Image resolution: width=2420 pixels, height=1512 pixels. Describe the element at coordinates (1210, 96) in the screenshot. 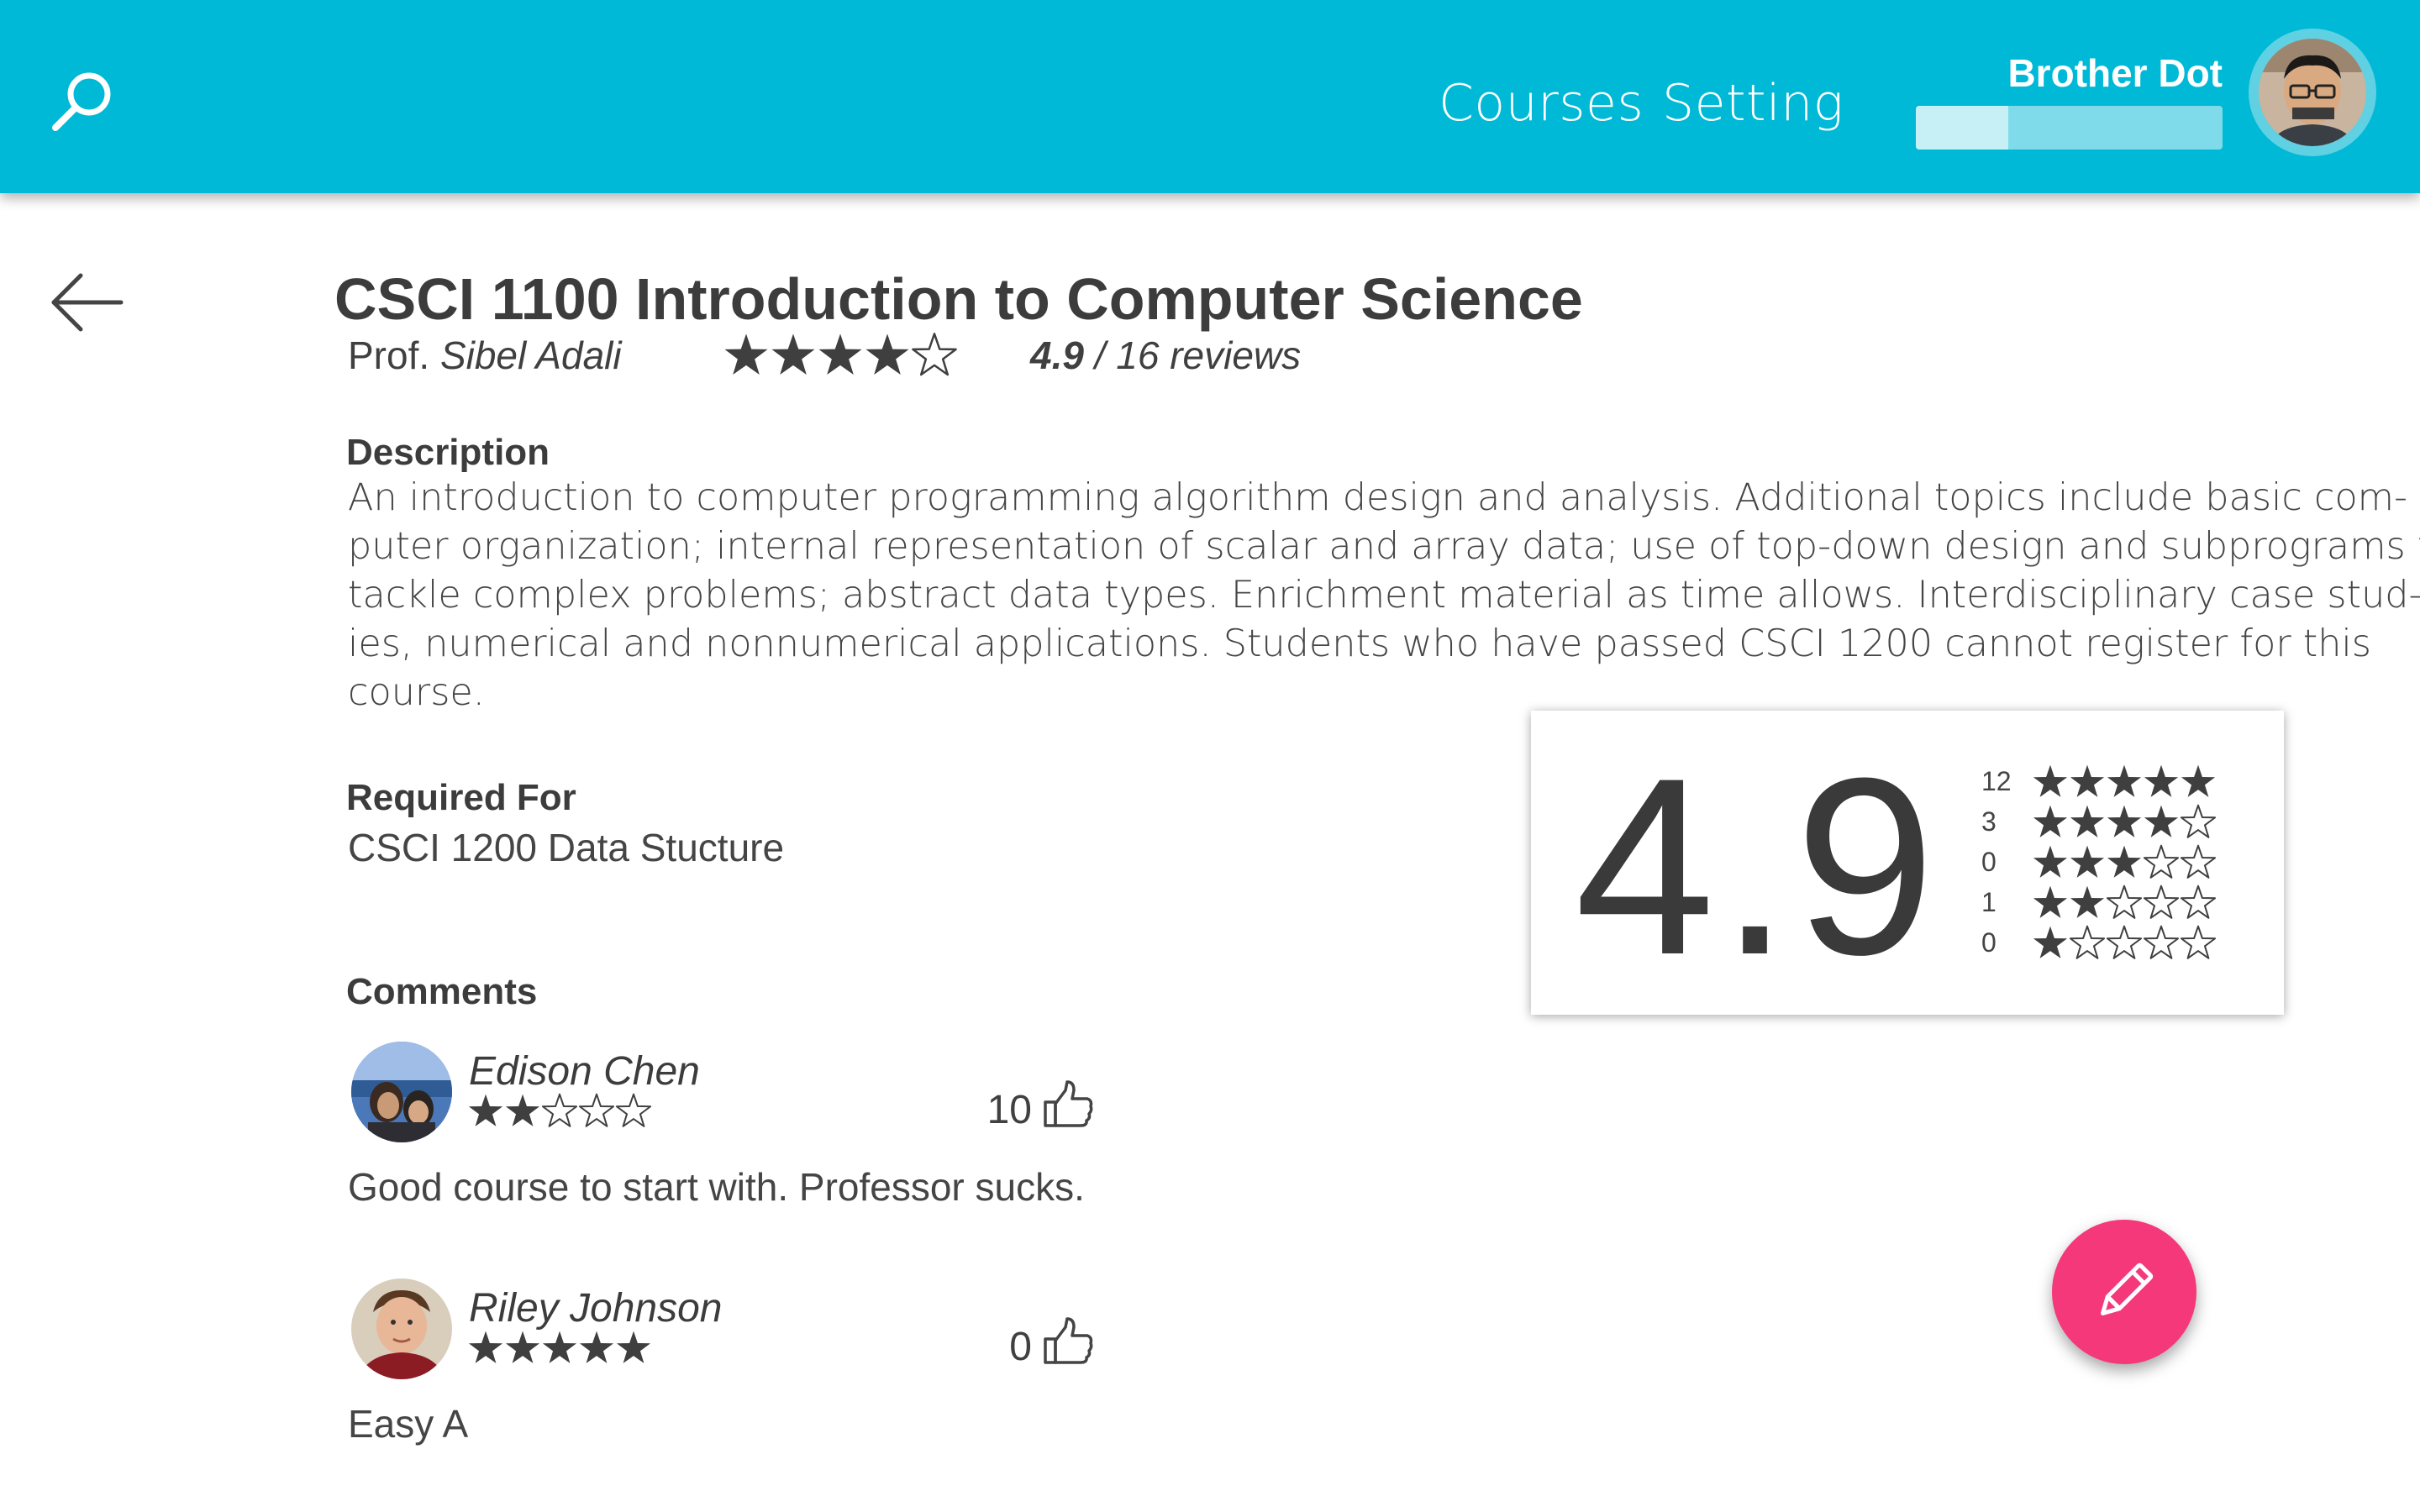

I see `top-app-bar: Courses Setting Brother Dot` at that location.